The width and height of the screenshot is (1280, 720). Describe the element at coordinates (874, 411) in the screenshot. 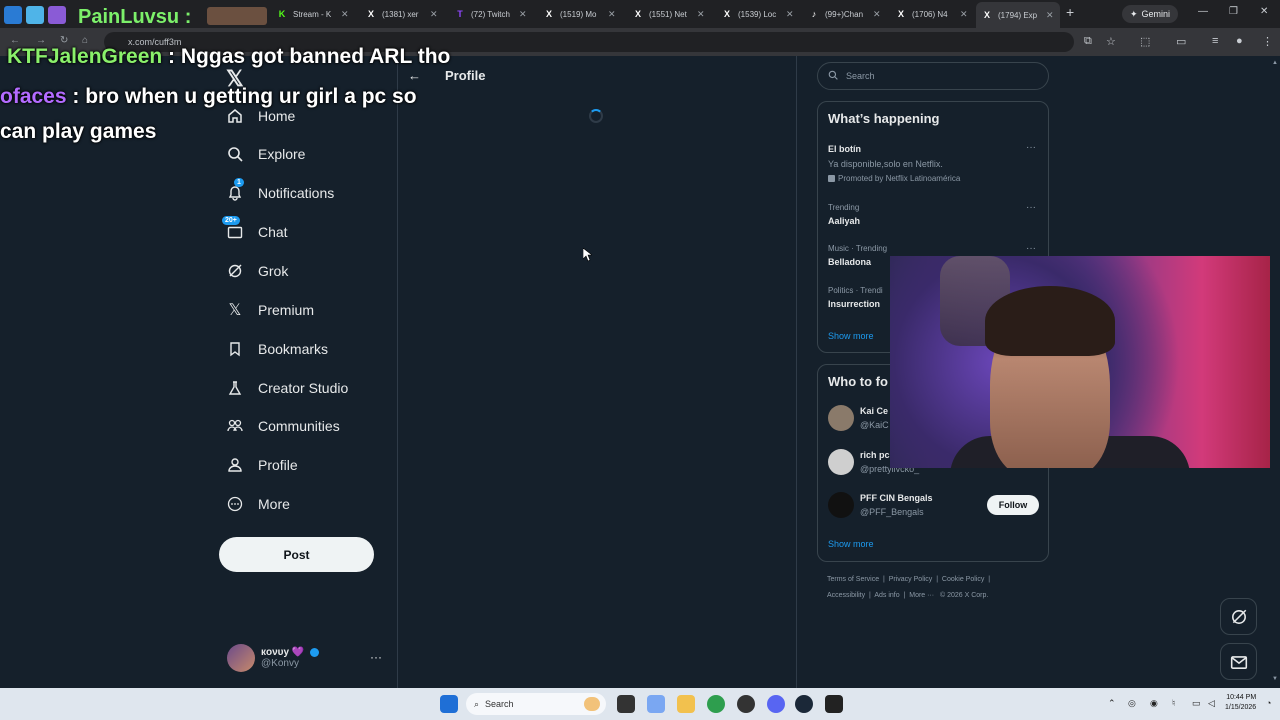

I see `follow-suggestion-name: Kai Ce` at that location.